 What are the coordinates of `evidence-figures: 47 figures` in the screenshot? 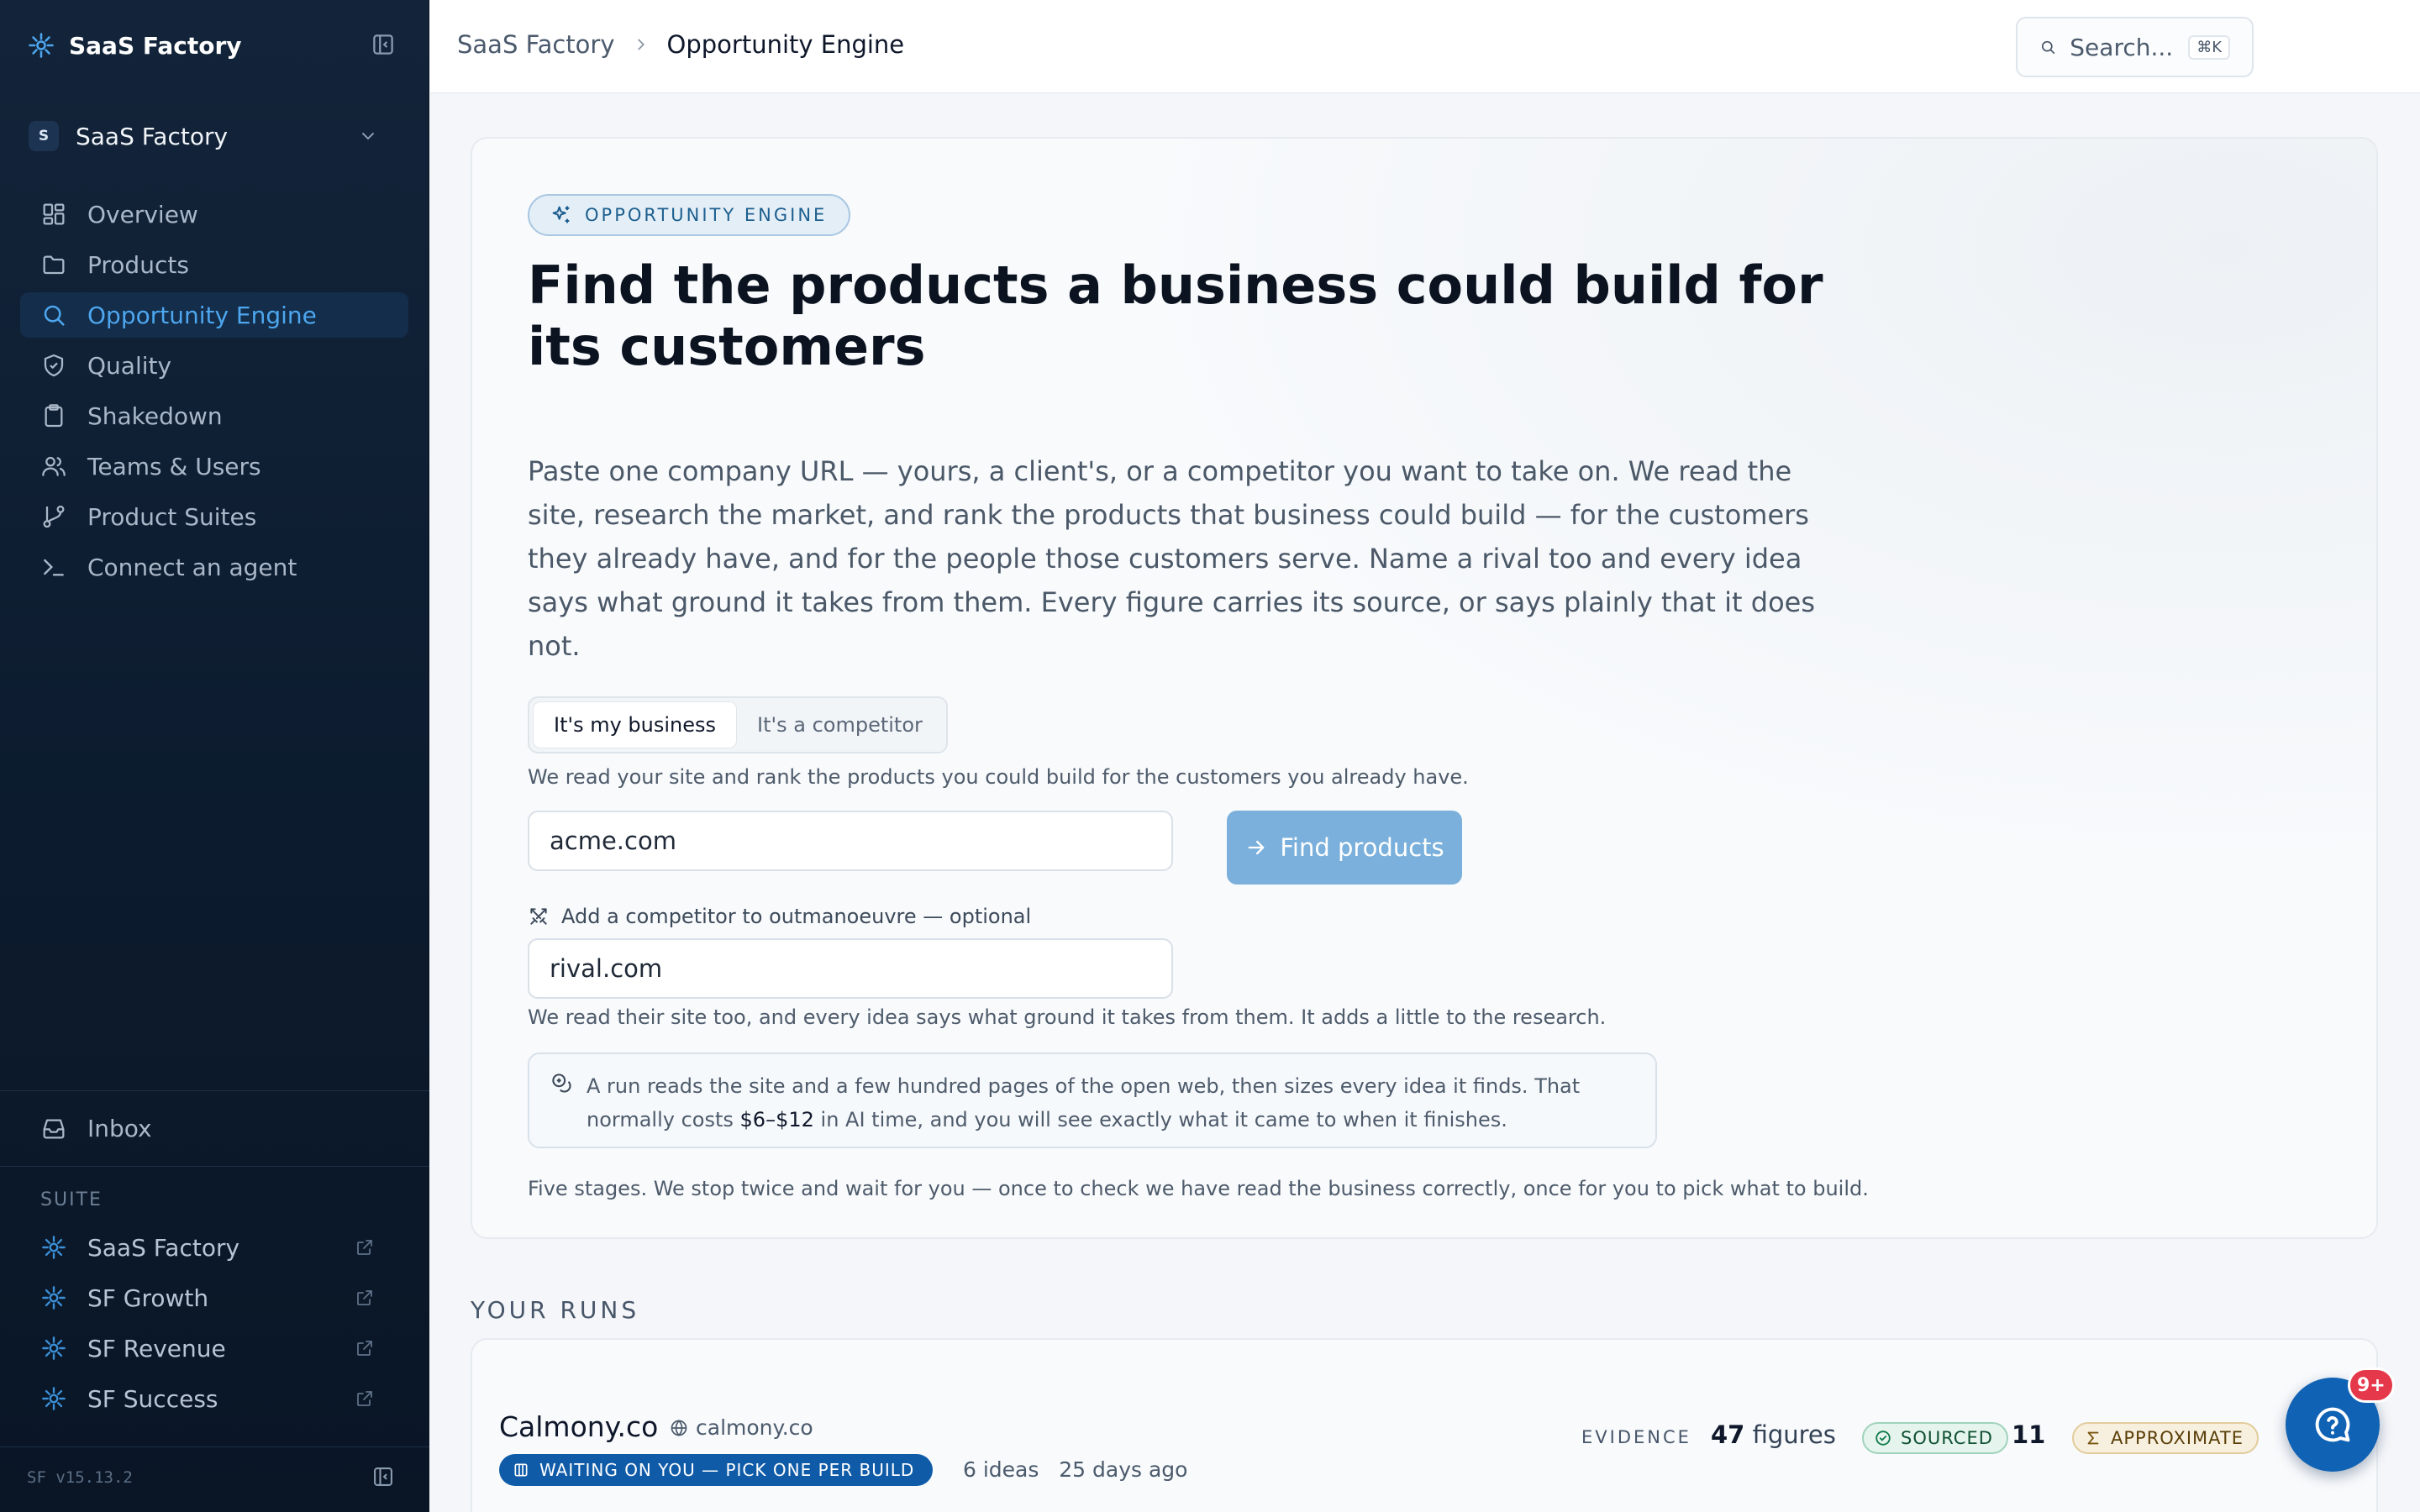 It's located at (1773, 1434).